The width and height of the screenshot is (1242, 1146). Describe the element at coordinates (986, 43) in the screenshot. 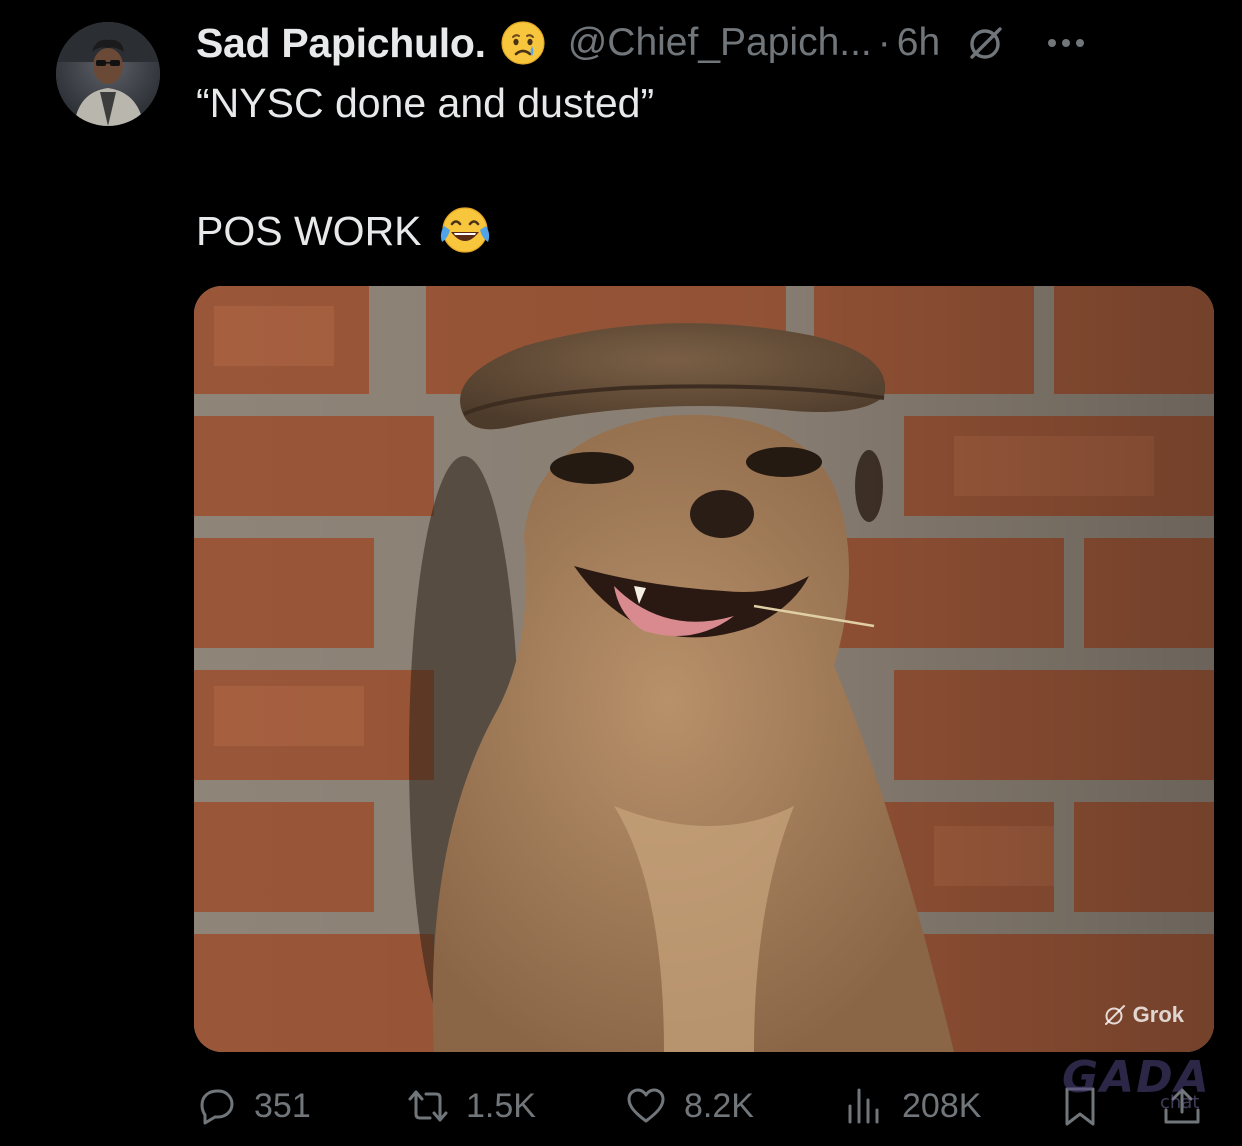

I see `grok-icon` at that location.